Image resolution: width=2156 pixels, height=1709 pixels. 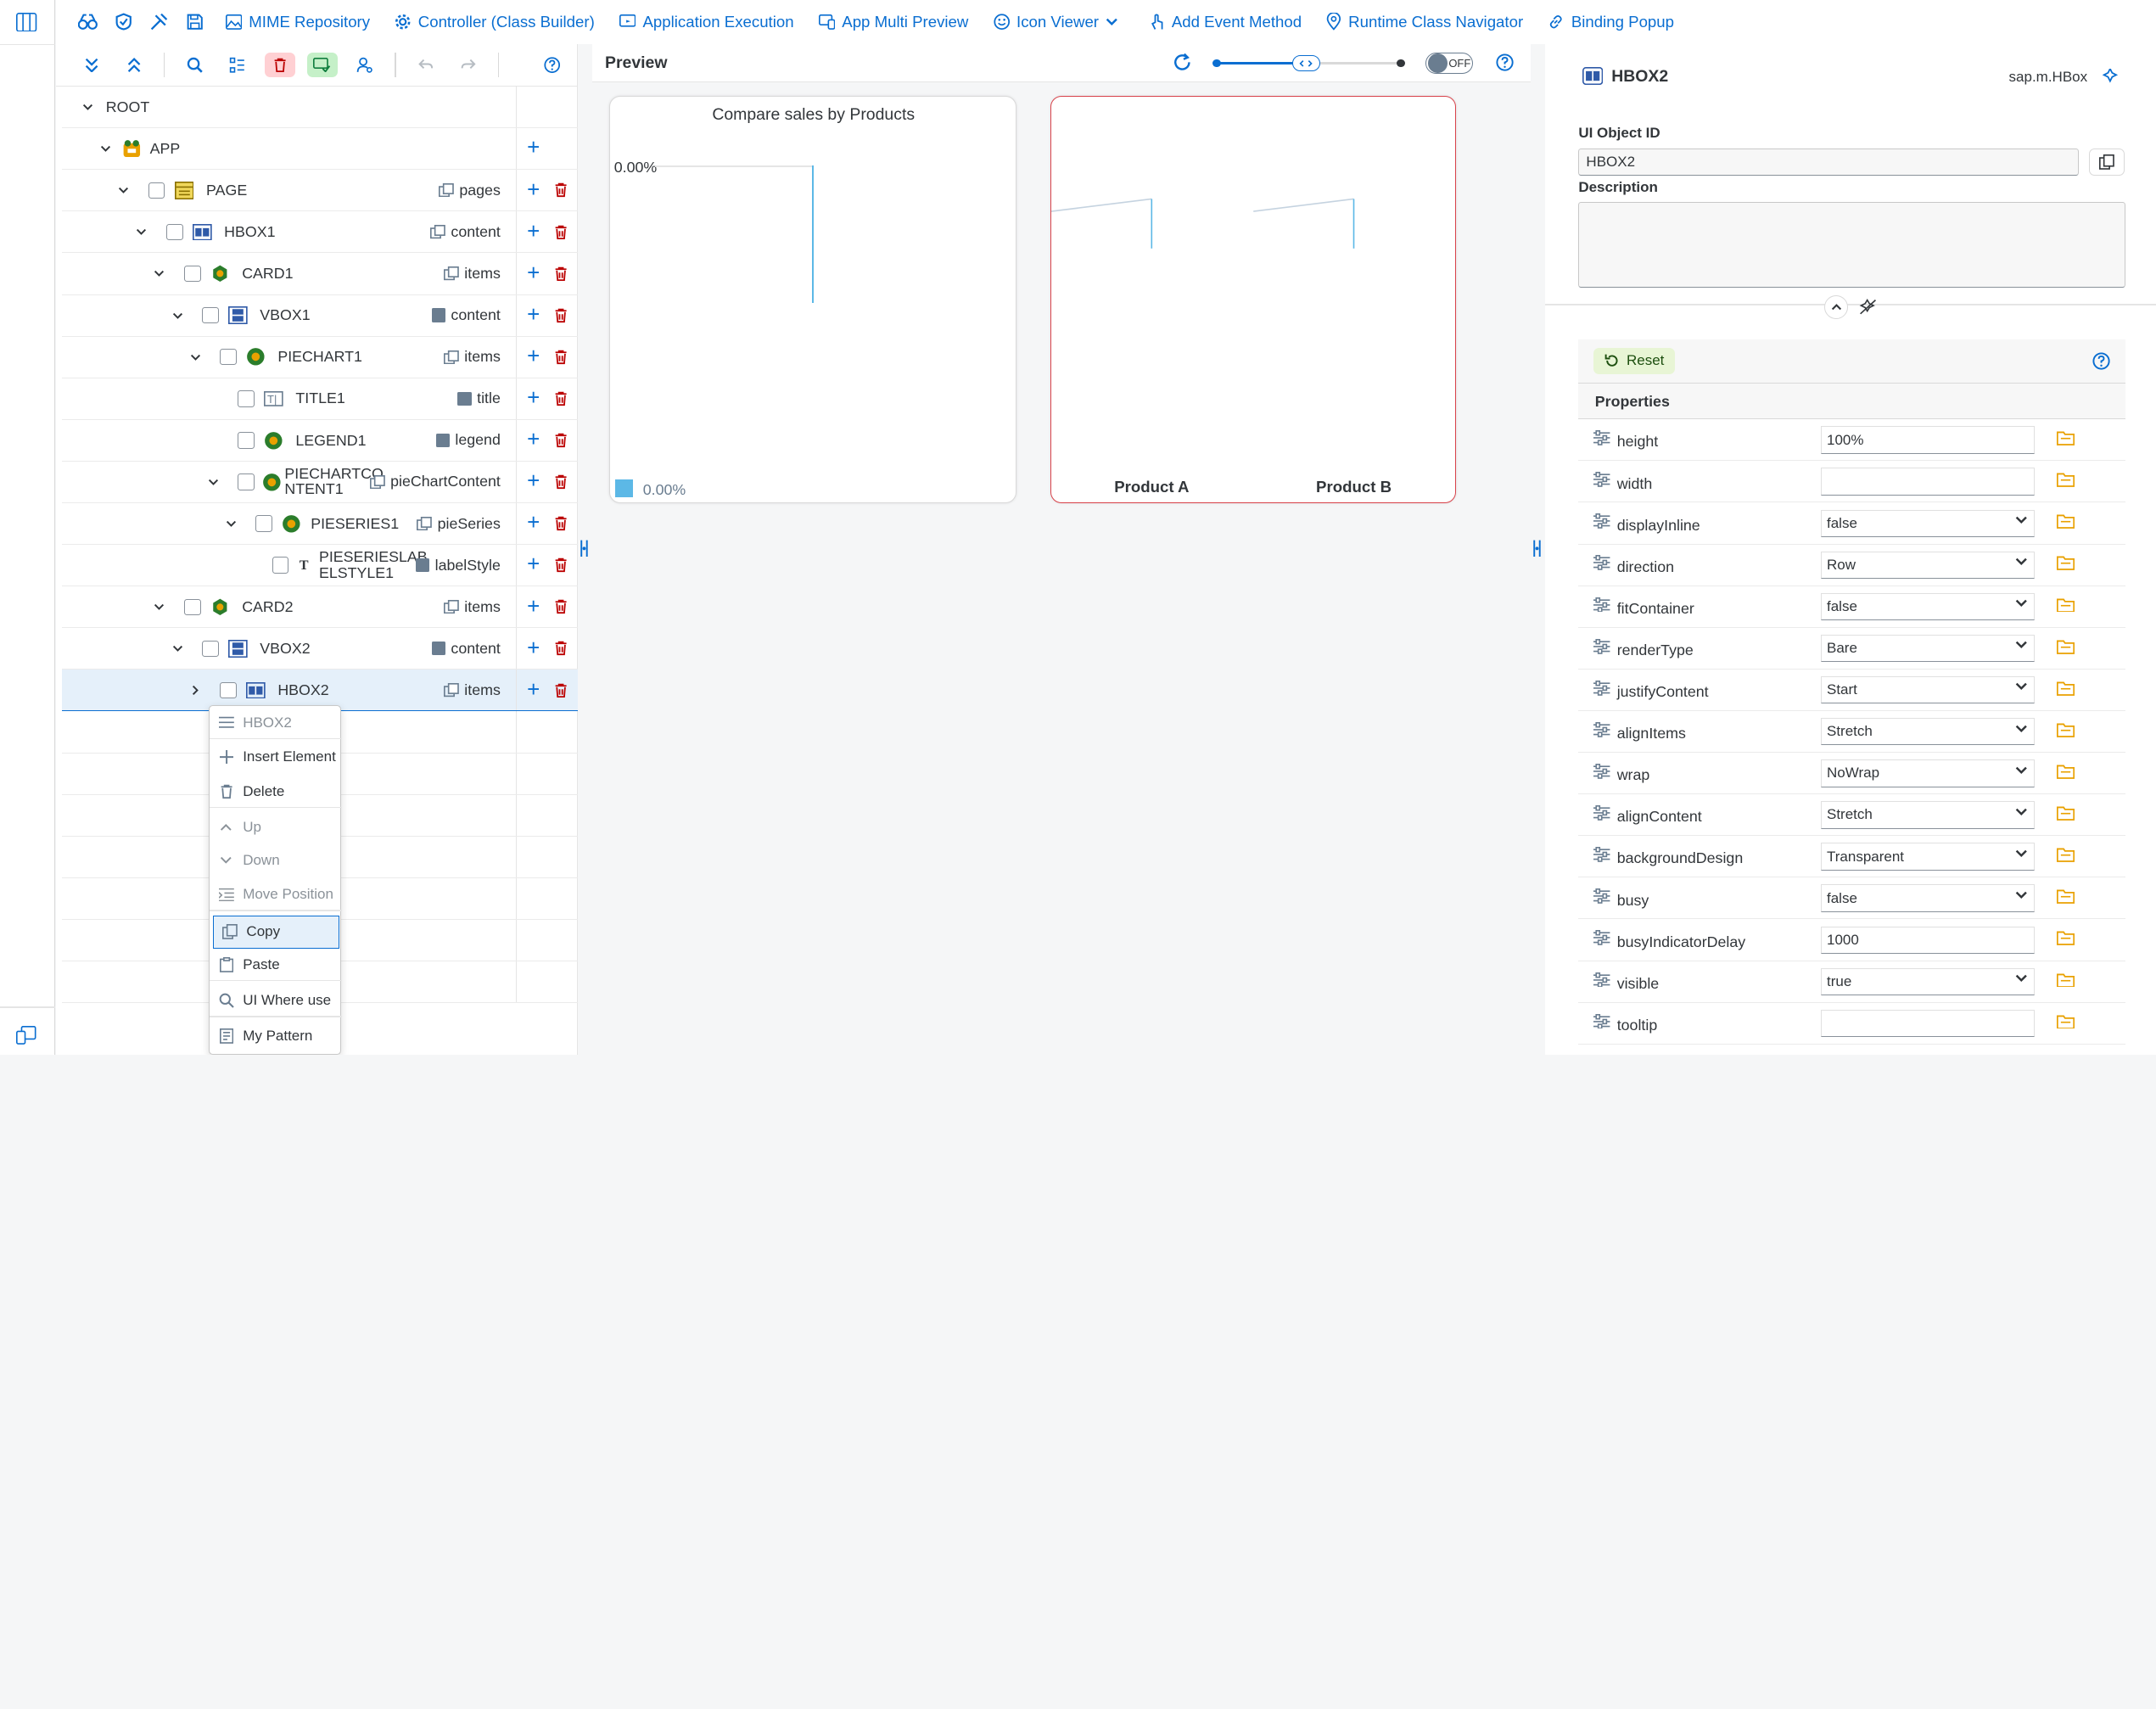 What do you see at coordinates (276, 757) in the screenshot?
I see `menu-item-insert-element: Insert Element` at bounding box center [276, 757].